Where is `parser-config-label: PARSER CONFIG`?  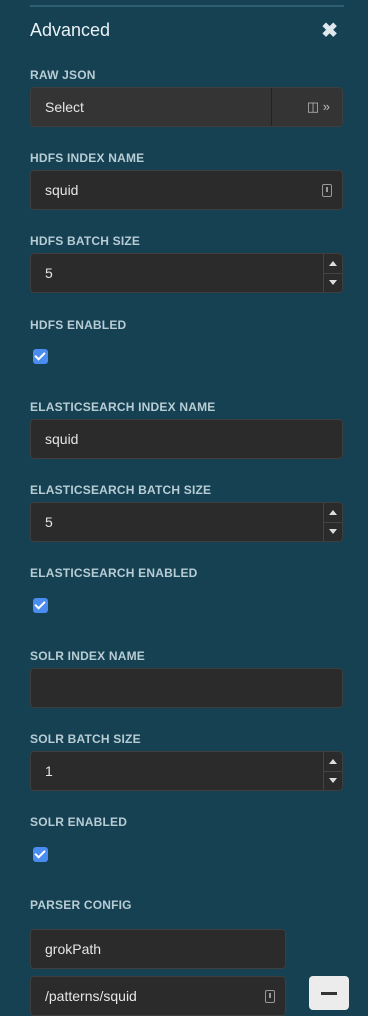 parser-config-label: PARSER CONFIG is located at coordinates (81, 905).